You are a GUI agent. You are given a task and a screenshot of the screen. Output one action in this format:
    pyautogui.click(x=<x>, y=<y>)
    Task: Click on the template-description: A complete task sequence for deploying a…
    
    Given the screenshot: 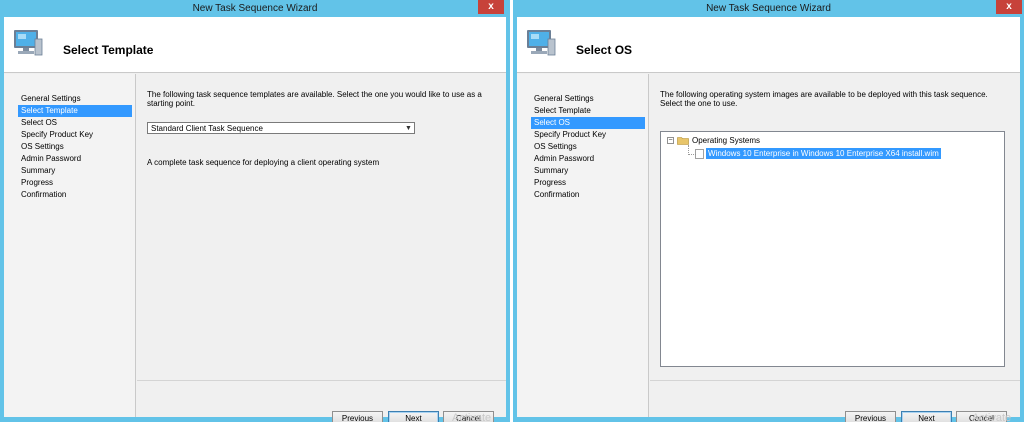 What is the action you would take?
    pyautogui.click(x=263, y=162)
    